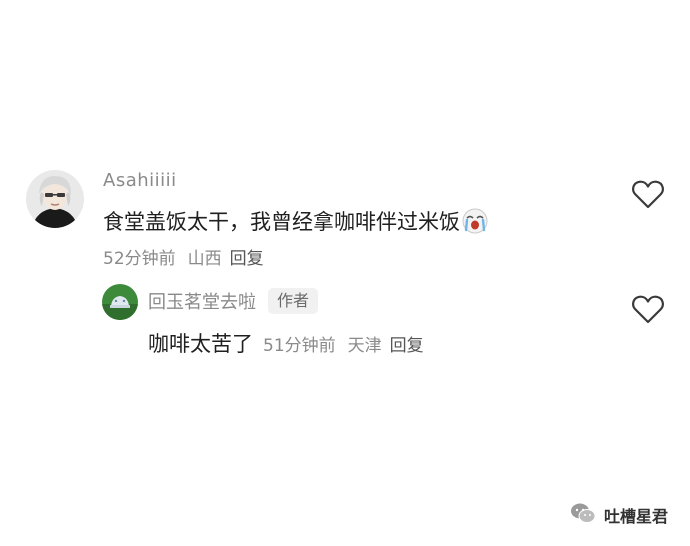  I want to click on reply-text-row: 咖啡太苦了 51分钟前 天津 回复, so click(286, 343).